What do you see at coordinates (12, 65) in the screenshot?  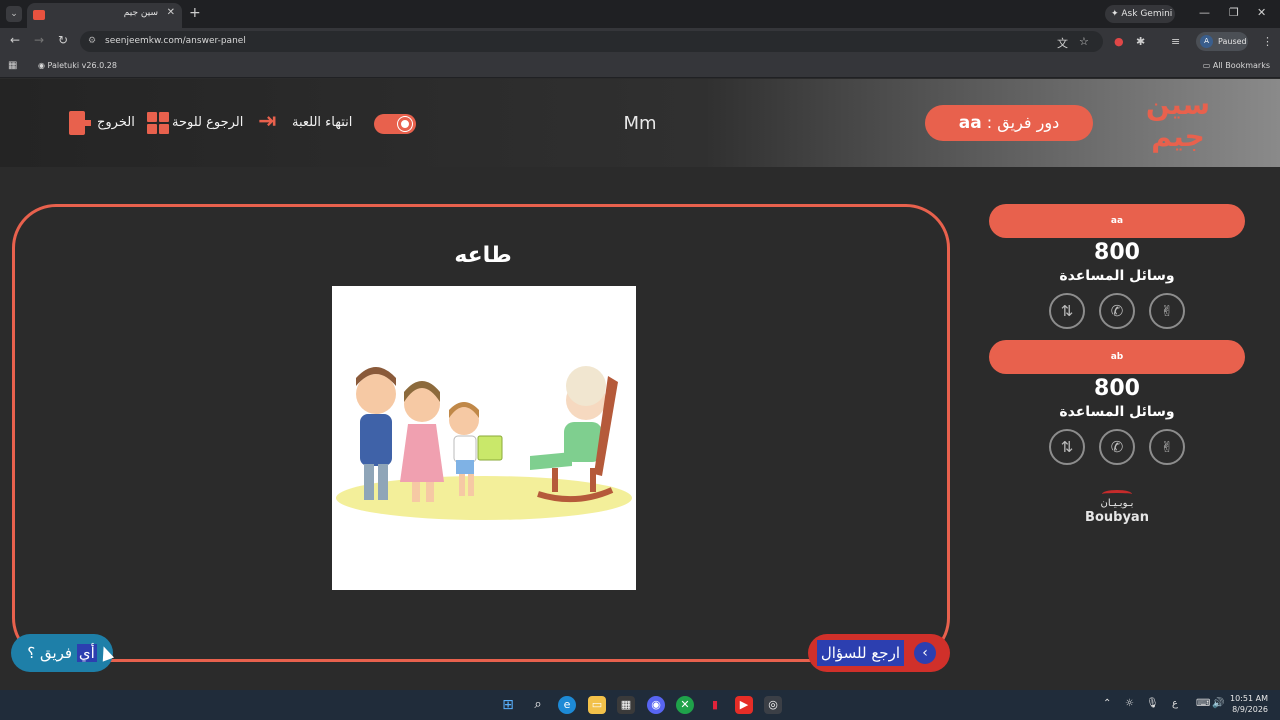 I see `apps-grid-icon: ▦` at bounding box center [12, 65].